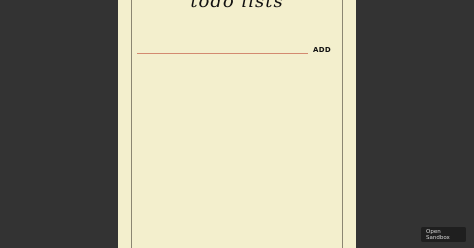 This screenshot has width=474, height=248. What do you see at coordinates (222, 47) in the screenshot?
I see `todo-input` at bounding box center [222, 47].